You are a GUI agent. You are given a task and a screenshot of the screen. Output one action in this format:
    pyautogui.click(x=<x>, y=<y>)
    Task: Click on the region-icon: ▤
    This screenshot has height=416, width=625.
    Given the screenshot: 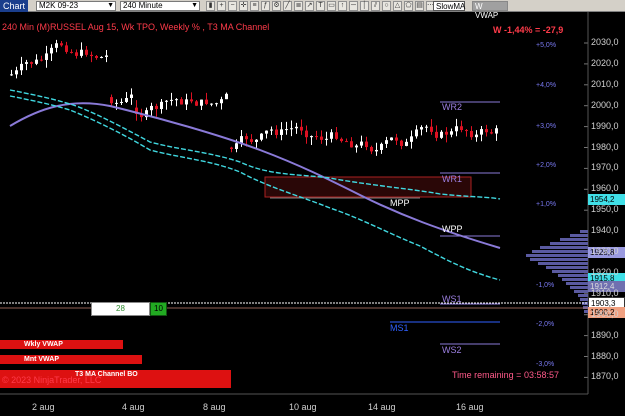 What is the action you would take?
    pyautogui.click(x=419, y=6)
    